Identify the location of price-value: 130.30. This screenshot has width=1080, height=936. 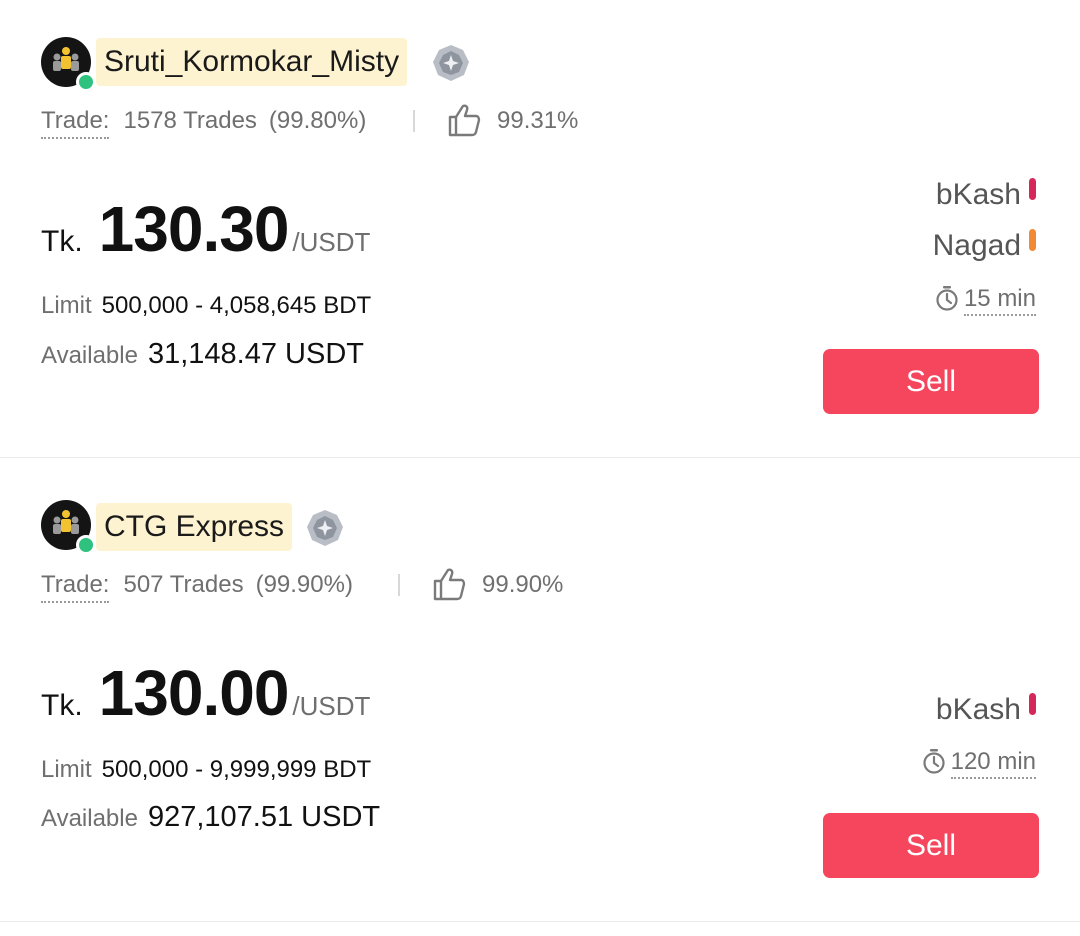
(194, 229).